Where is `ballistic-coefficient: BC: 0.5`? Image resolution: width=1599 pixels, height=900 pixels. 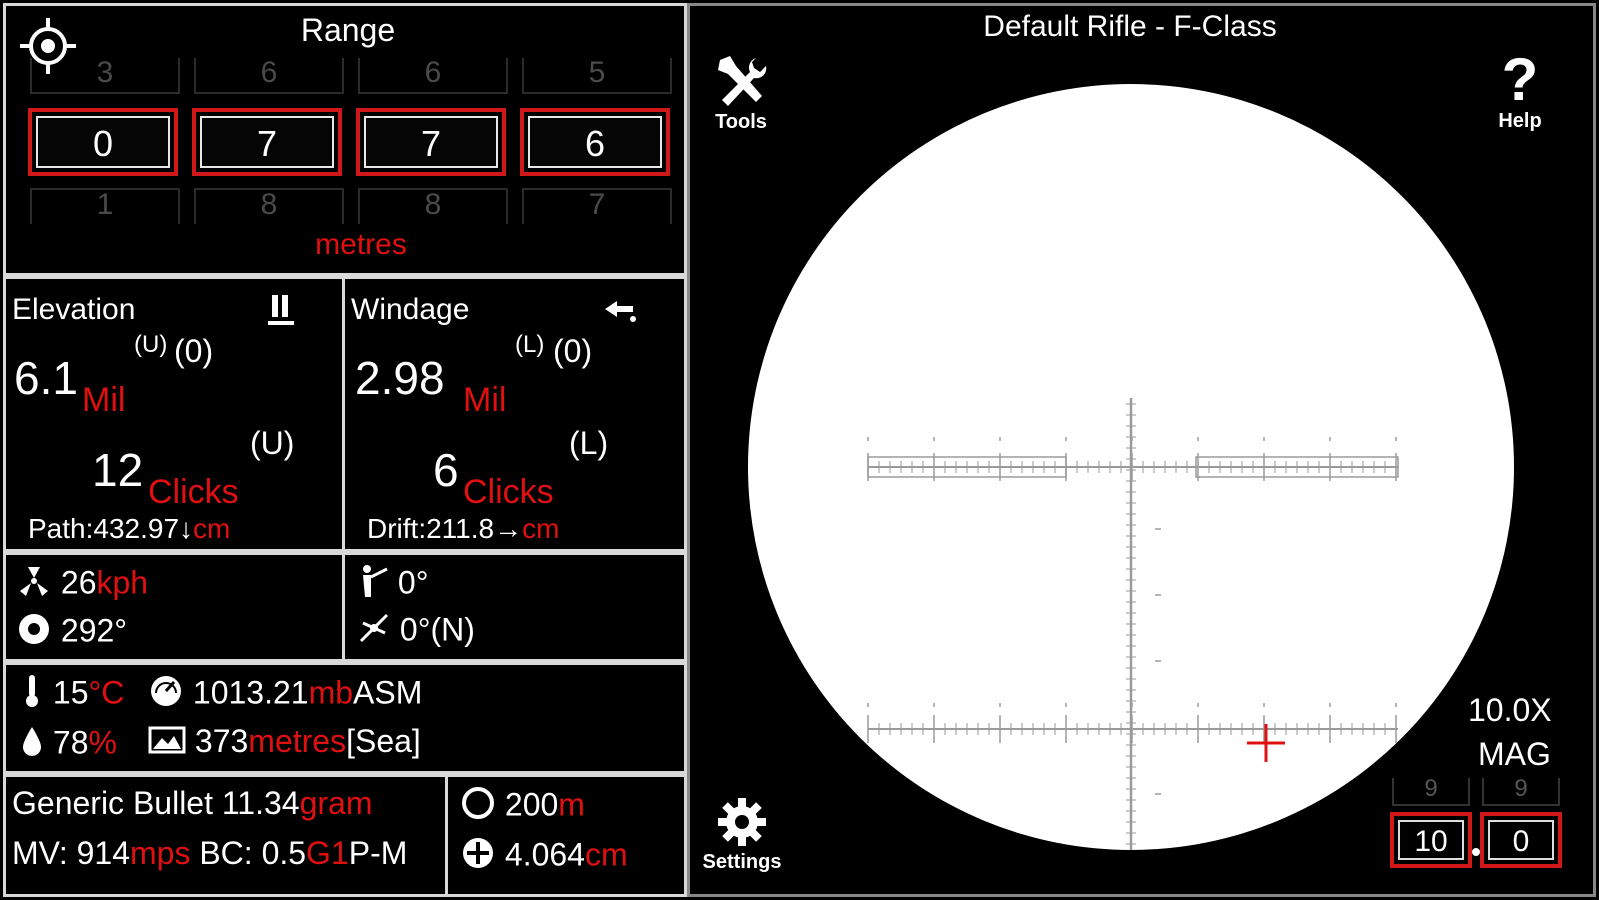 ballistic-coefficient: BC: 0.5 is located at coordinates (253, 853).